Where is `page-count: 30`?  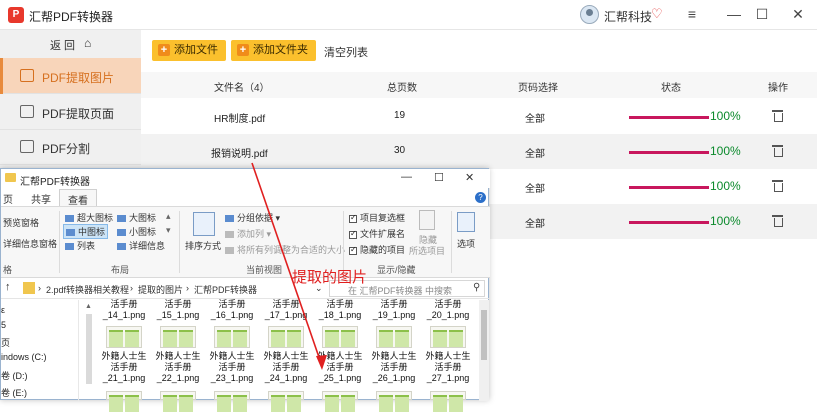
page-count: 30 is located at coordinates (400, 150).